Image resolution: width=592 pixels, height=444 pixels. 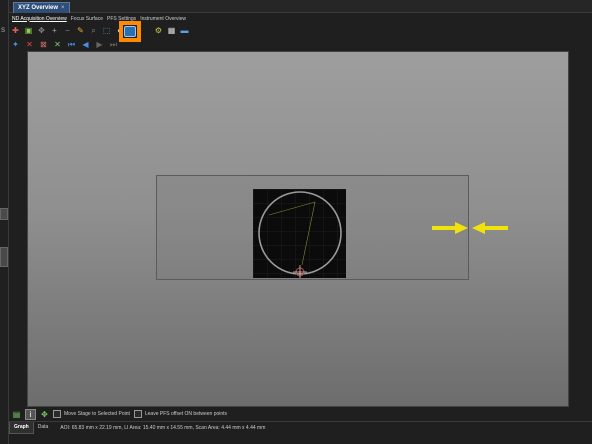 I want to click on left-pointing-arrow, so click(x=490, y=228).